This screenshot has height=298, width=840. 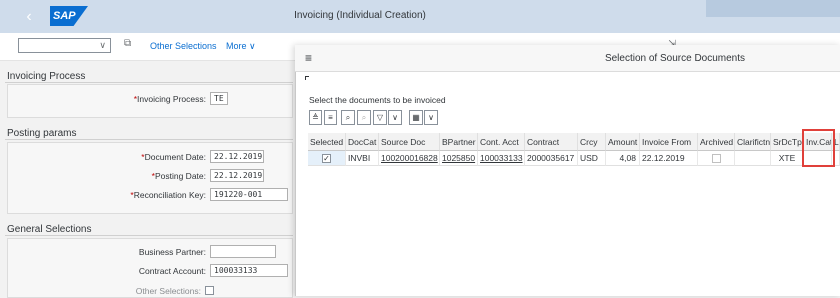 What do you see at coordinates (431, 117) in the screenshot?
I see `layout-dropdown-icon: ∨` at bounding box center [431, 117].